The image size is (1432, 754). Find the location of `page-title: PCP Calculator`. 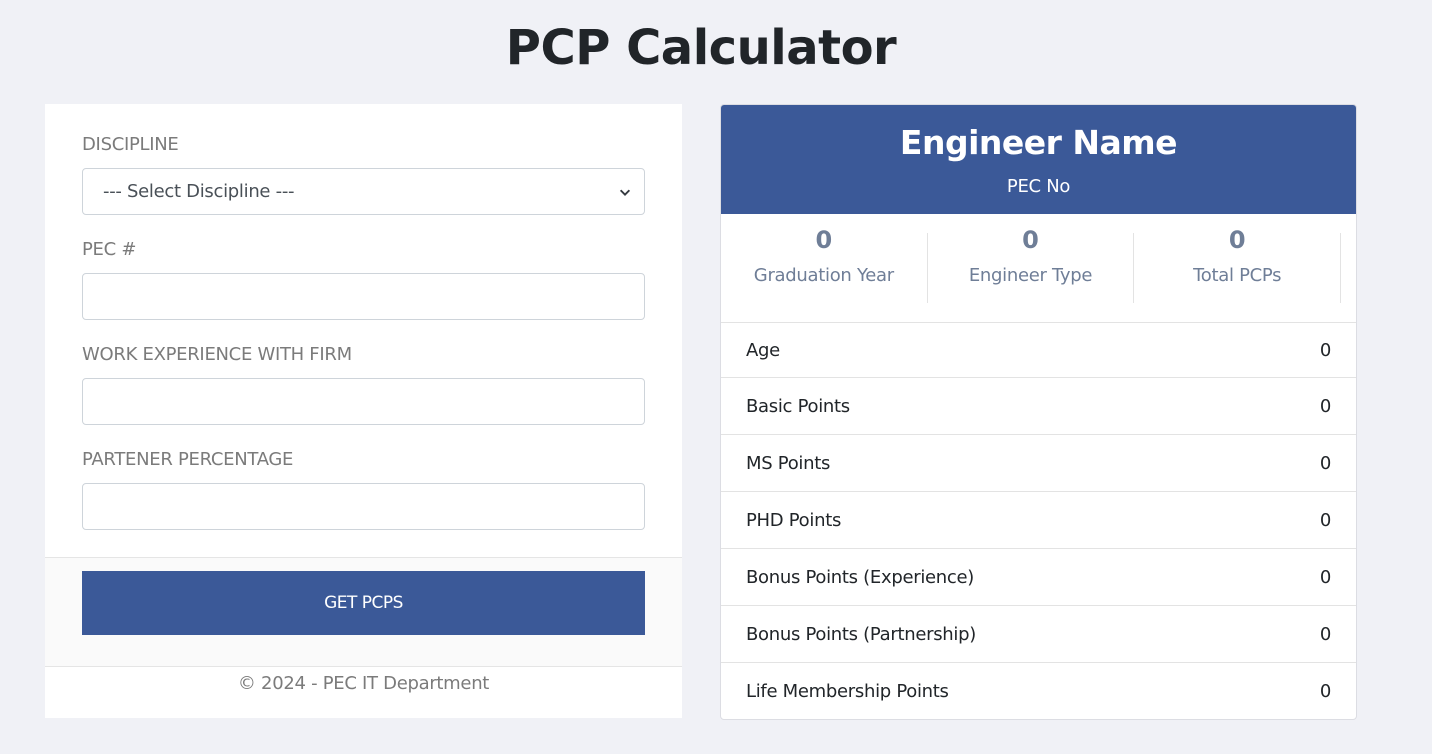

page-title: PCP Calculator is located at coordinates (701, 48).